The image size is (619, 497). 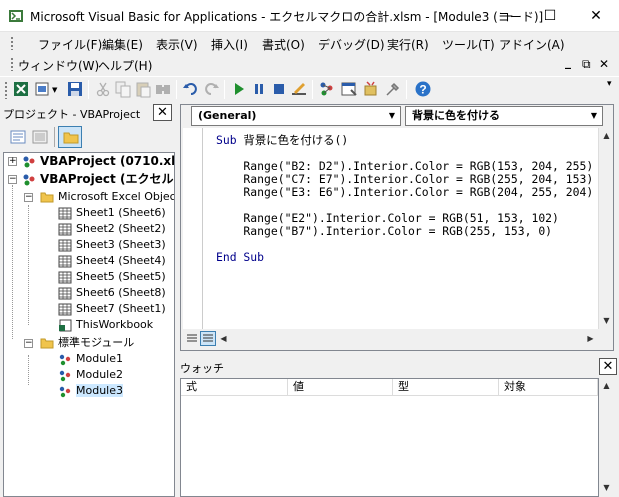 What do you see at coordinates (125, 65) in the screenshot?
I see `menu-help: ヘルプ(H)` at bounding box center [125, 65].